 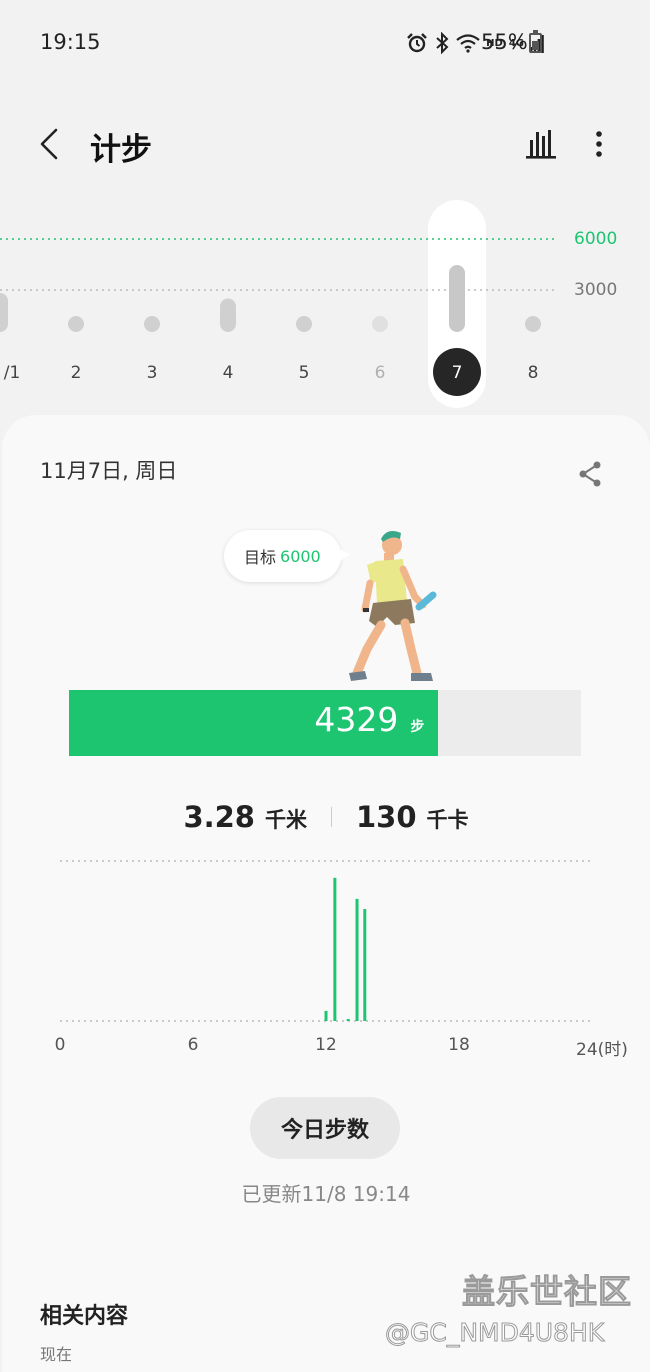 What do you see at coordinates (325, 145) in the screenshot?
I see `app-bar: 计步` at bounding box center [325, 145].